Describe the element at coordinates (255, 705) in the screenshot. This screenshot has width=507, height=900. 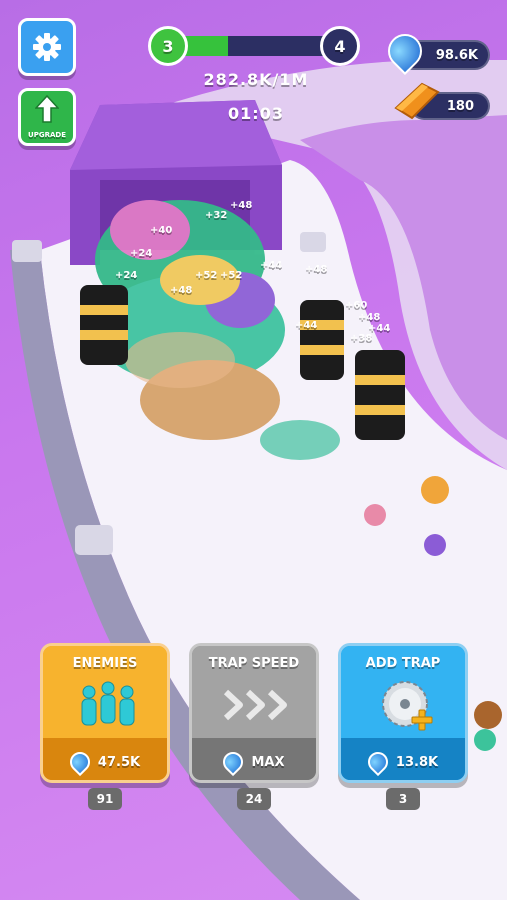
I see `chevrons-right-icon` at that location.